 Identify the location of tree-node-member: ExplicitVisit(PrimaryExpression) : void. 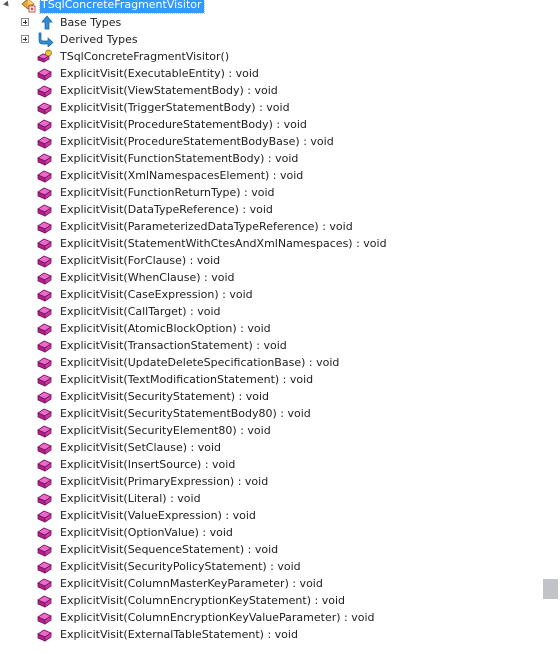
(270, 481).